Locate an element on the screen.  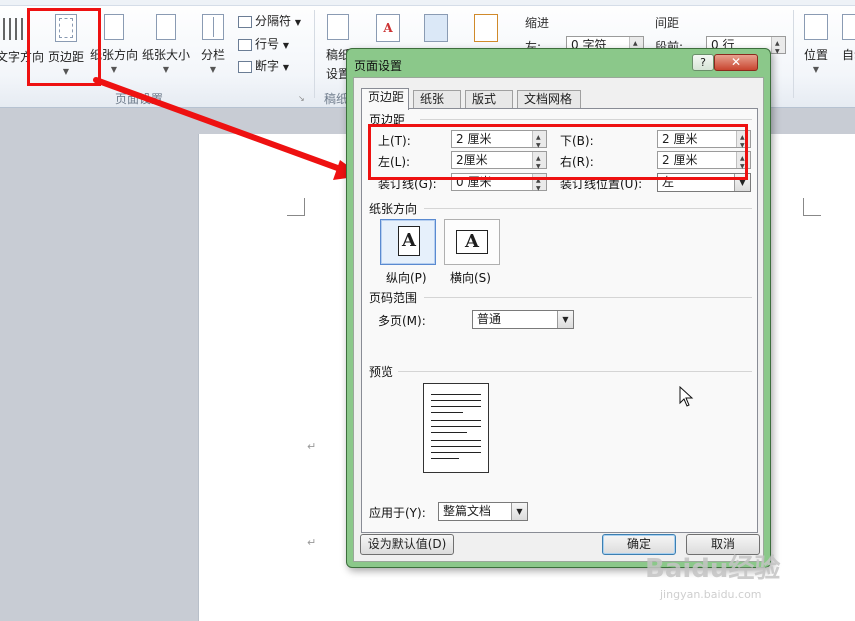
multiple-pages-value: 普通 is located at coordinates (489, 319).